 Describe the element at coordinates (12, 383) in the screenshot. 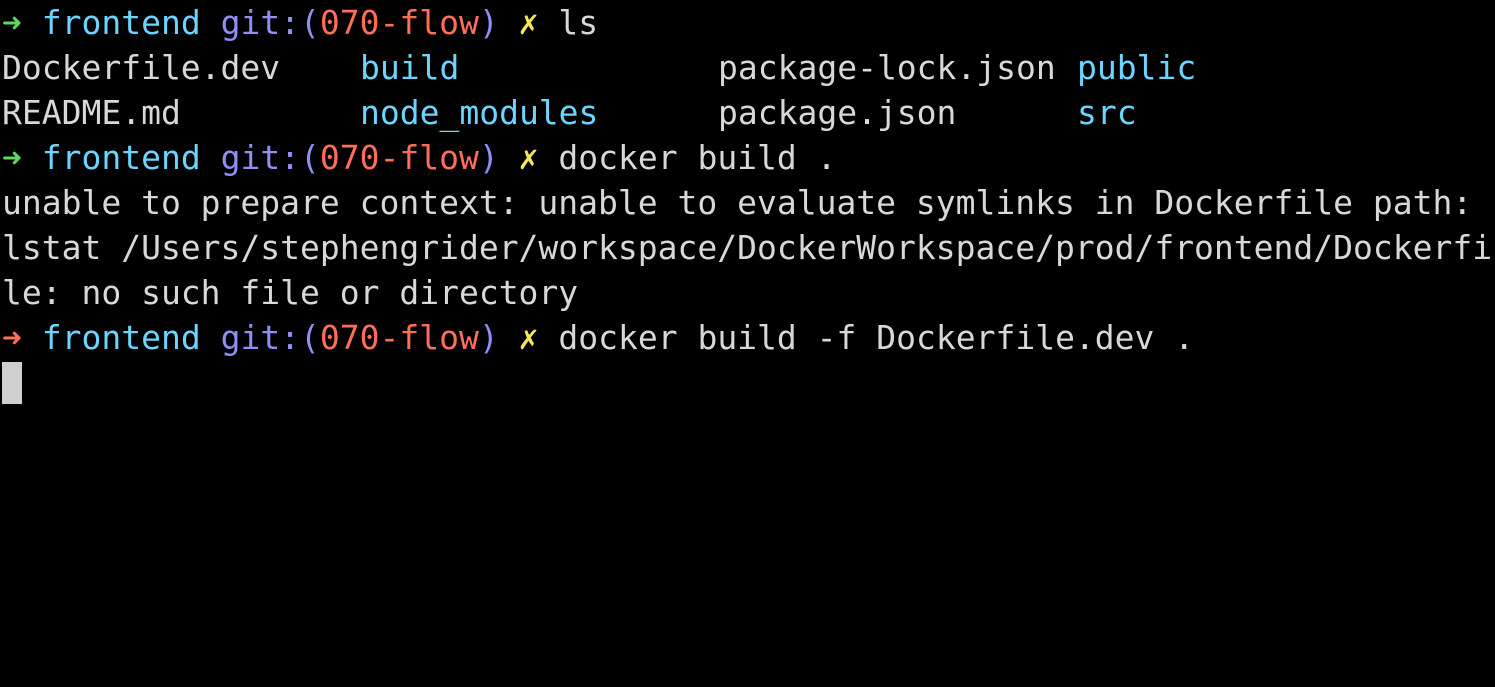

I see `terminal-cursor` at that location.